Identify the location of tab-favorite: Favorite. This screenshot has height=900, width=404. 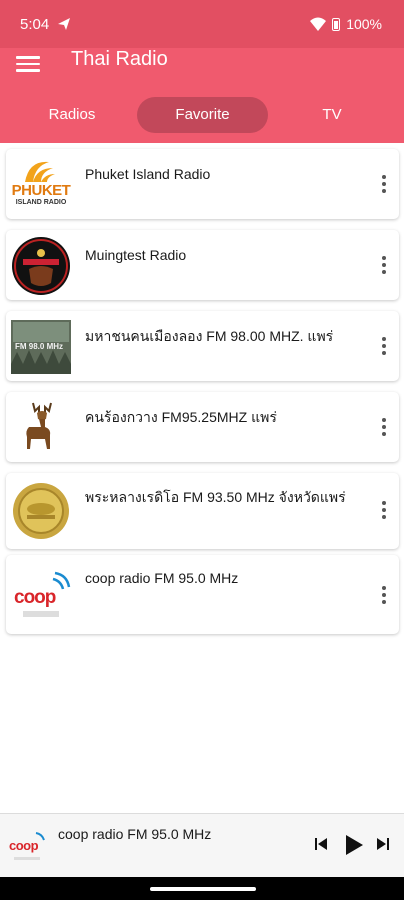
(202, 115).